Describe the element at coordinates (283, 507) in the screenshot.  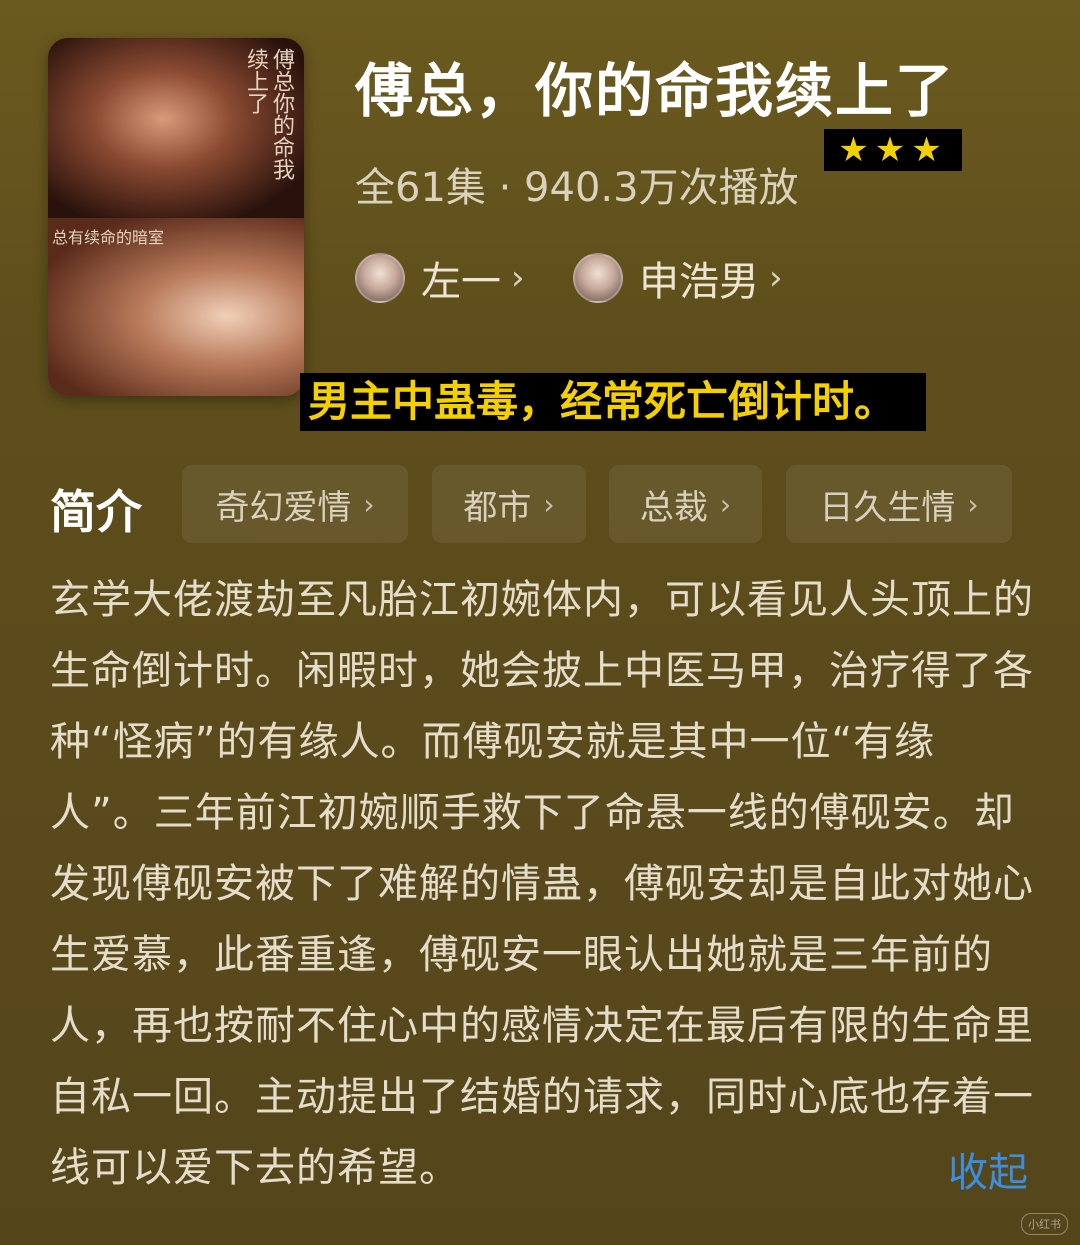
I see `tag-label: 奇幻爱情` at that location.